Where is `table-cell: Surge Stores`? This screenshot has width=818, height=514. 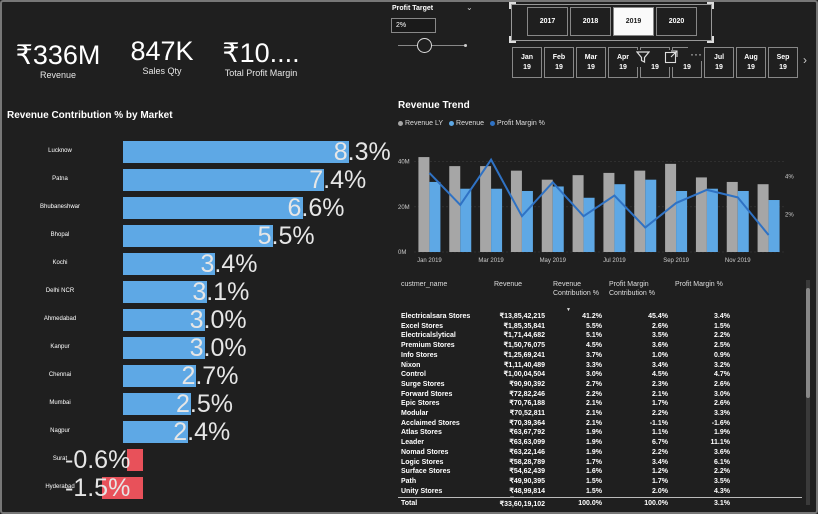 table-cell: Surge Stores is located at coordinates (423, 384).